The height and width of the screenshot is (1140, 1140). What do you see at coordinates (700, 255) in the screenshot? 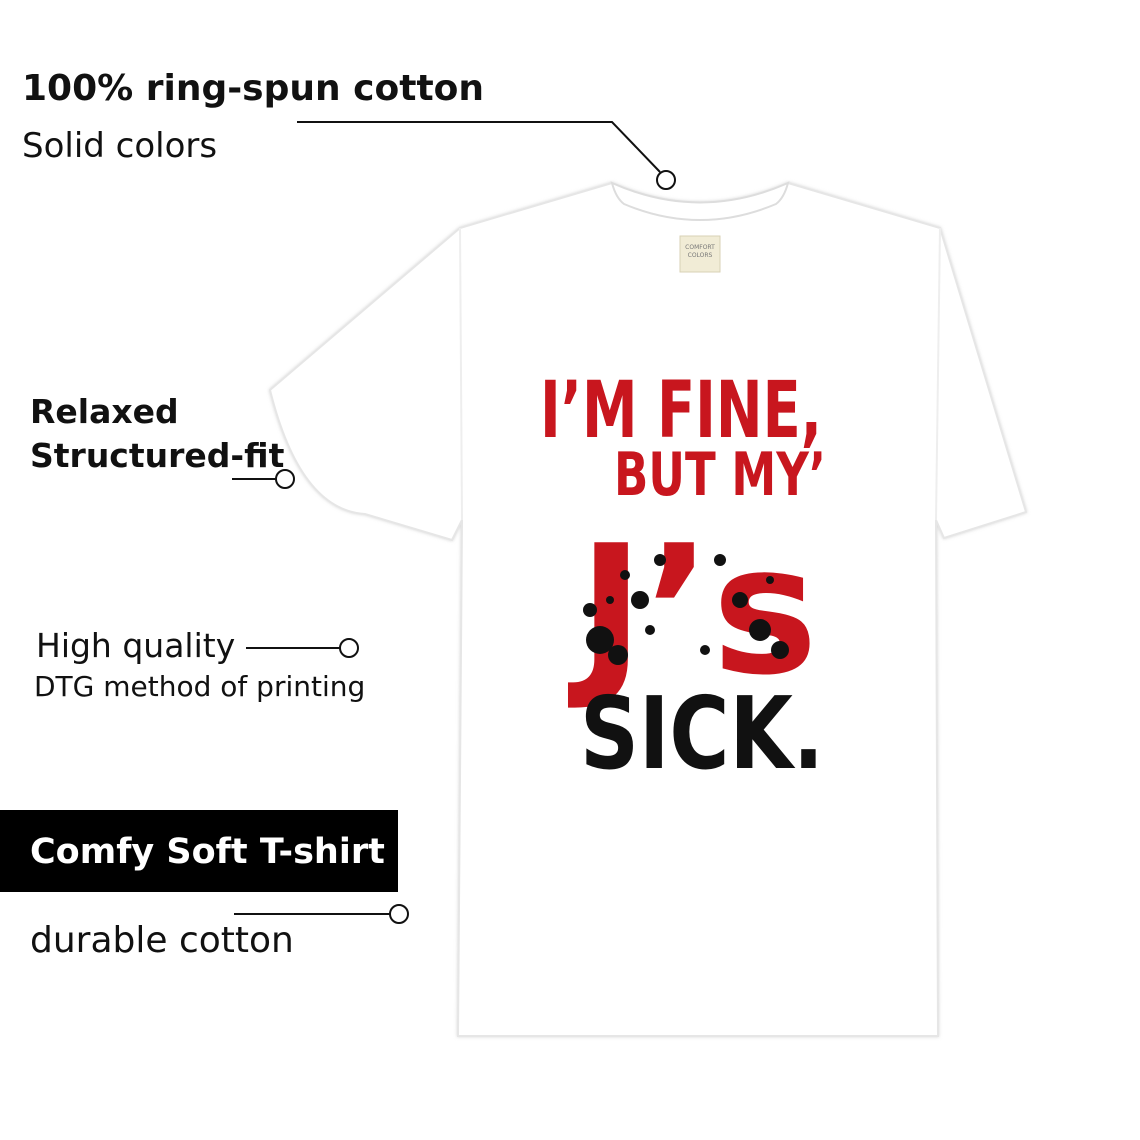
I see `neck-tag-brand-2: COLORS` at bounding box center [700, 255].